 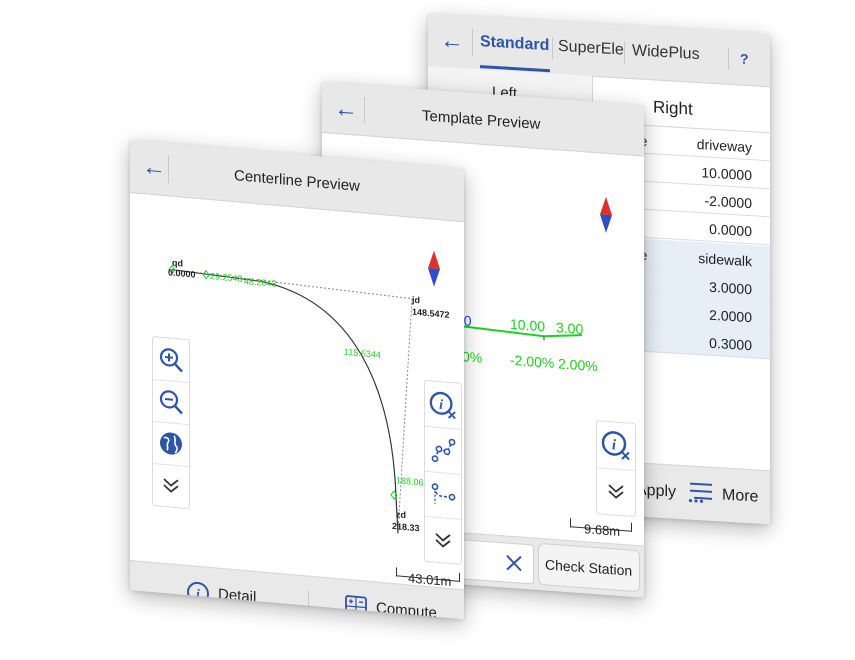 What do you see at coordinates (724, 145) in the screenshot?
I see `row-value: driveway` at bounding box center [724, 145].